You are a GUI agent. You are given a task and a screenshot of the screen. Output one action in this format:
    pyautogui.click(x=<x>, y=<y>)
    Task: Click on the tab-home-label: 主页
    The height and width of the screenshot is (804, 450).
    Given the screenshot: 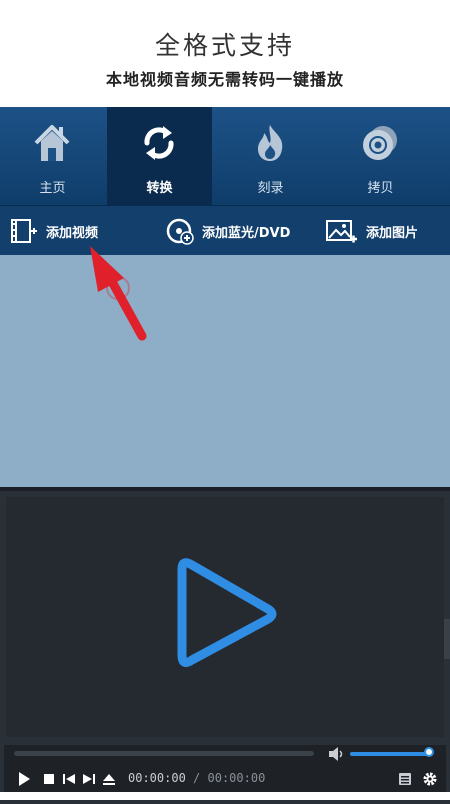 What is the action you would take?
    pyautogui.click(x=52, y=188)
    